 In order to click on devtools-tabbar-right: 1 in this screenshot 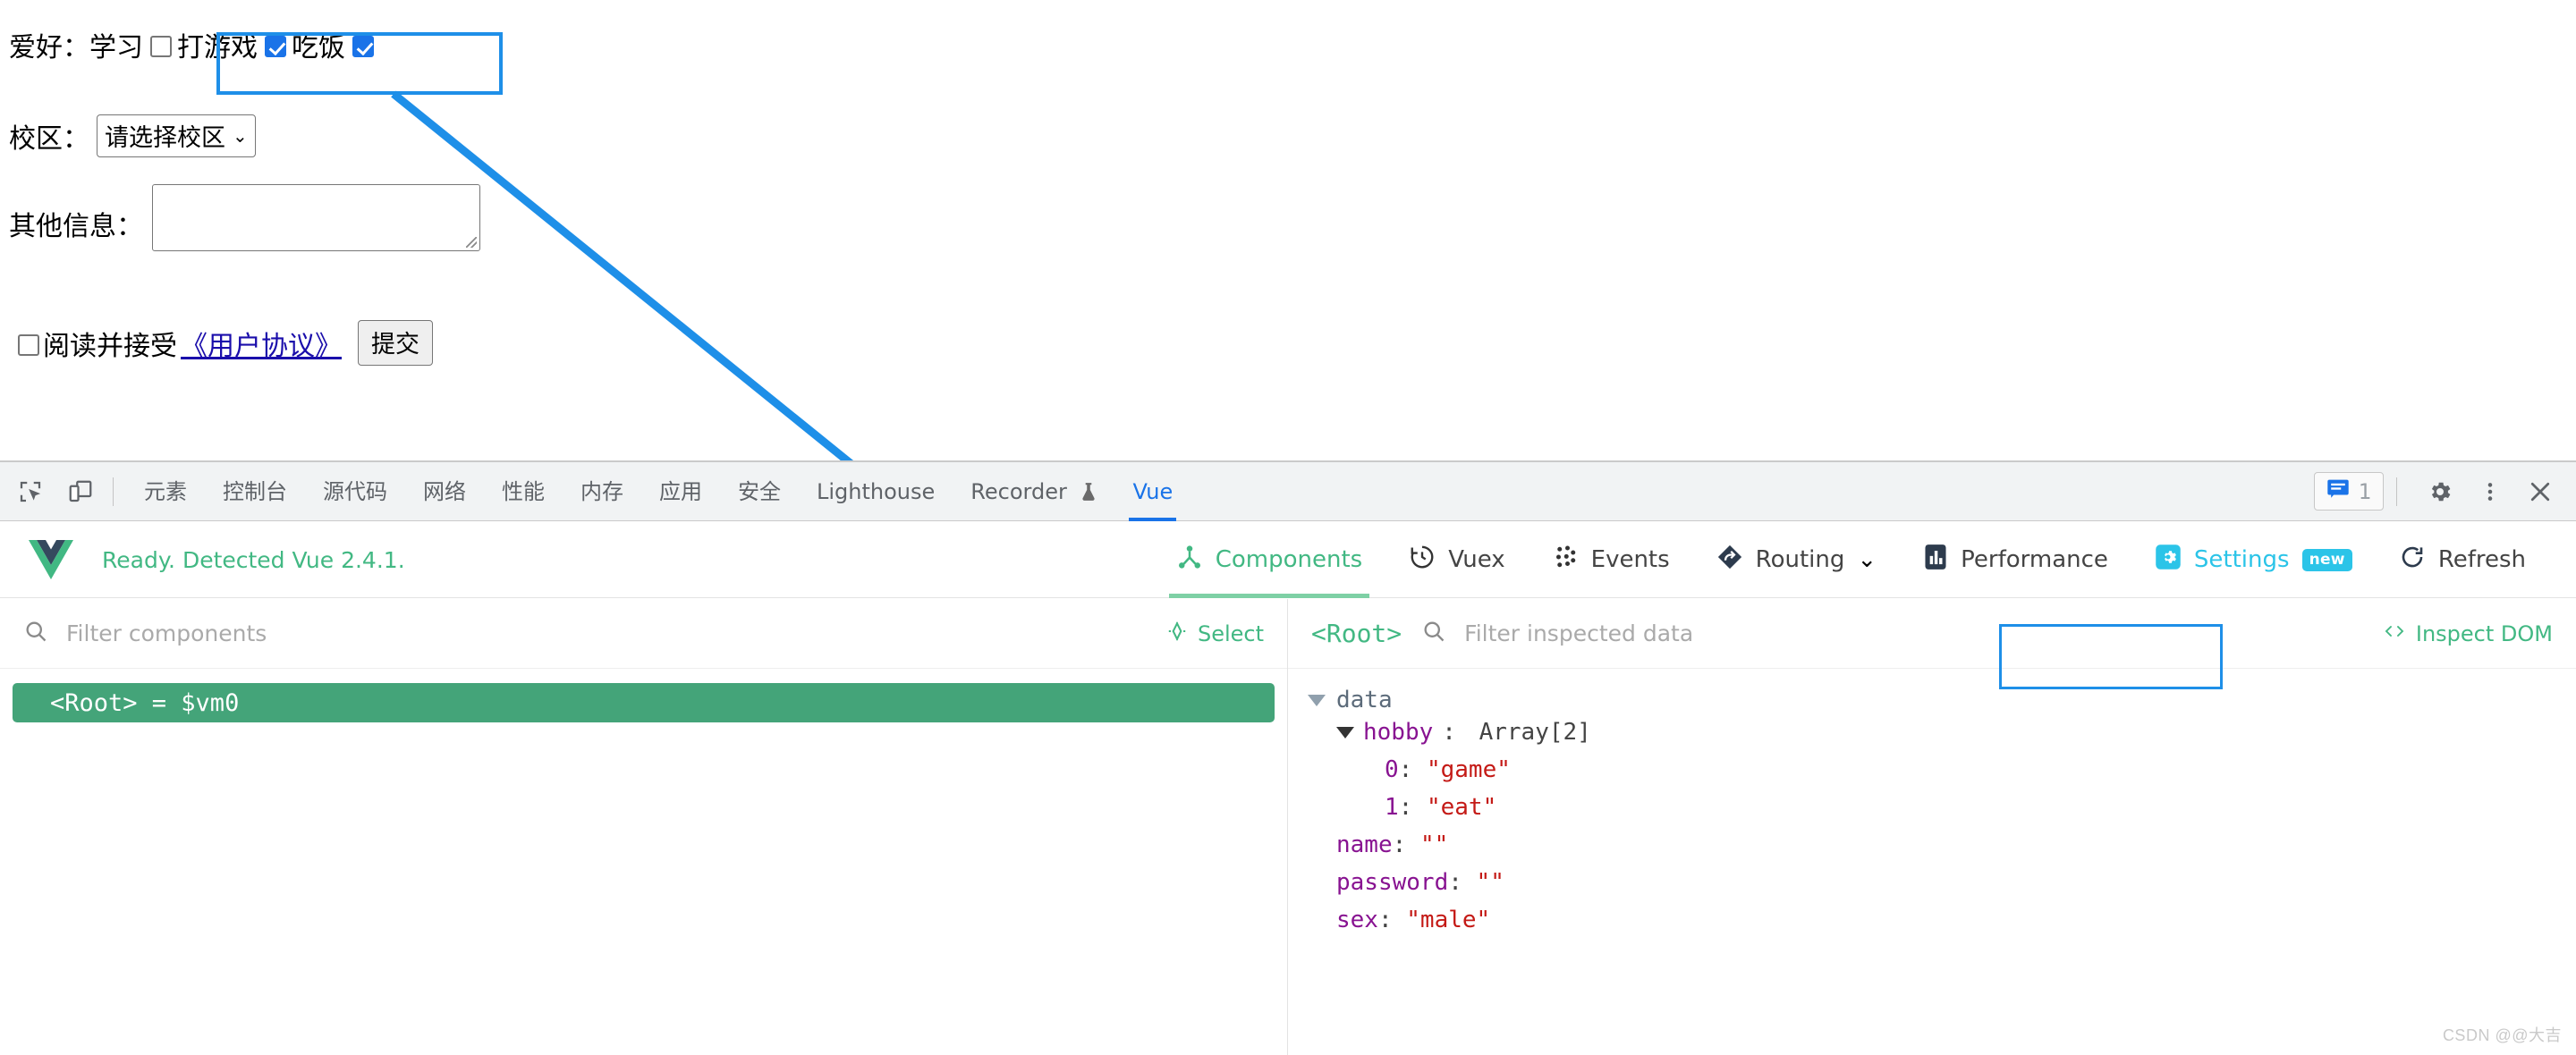, I will do `click(2444, 491)`.